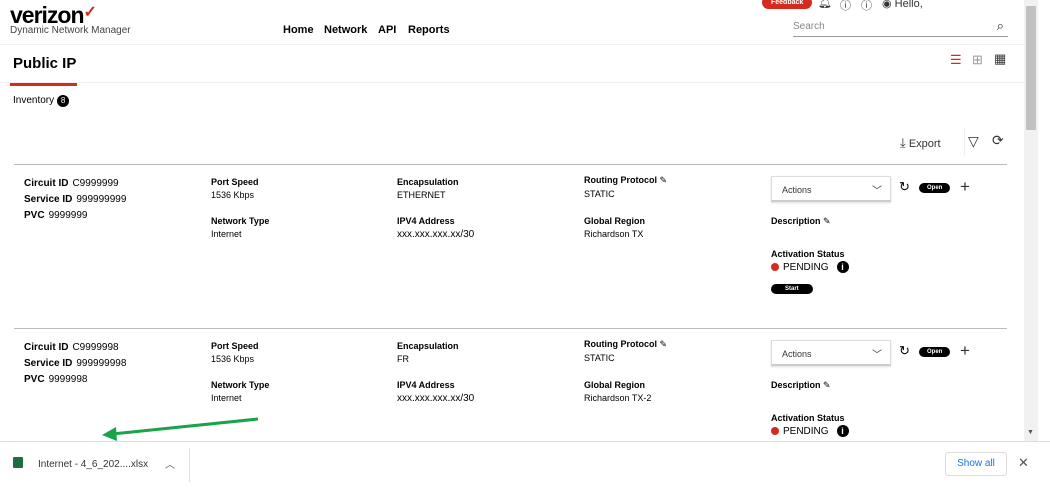  Describe the element at coordinates (787, 4) in the screenshot. I see `feedback-button: Feedback` at that location.